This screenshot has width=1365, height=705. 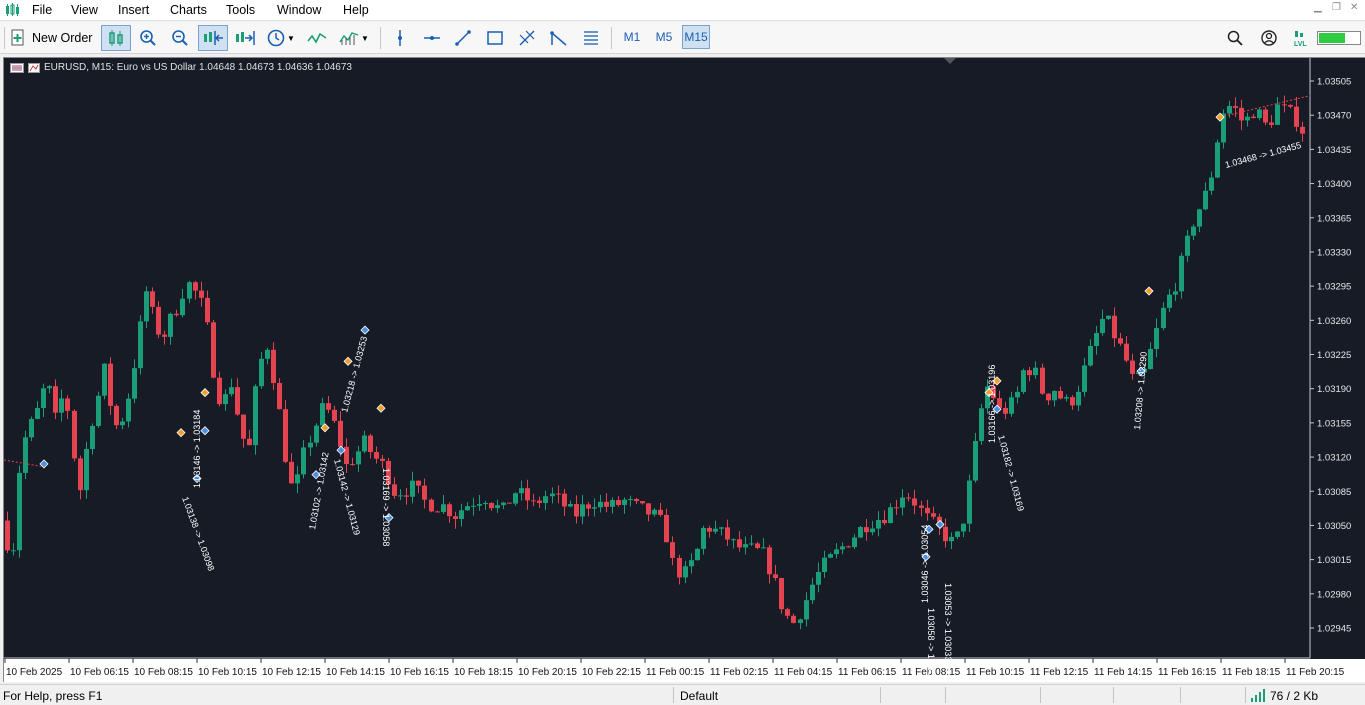 I want to click on trade-label: 1.03166 -> 1.03196, so click(x=992, y=404).